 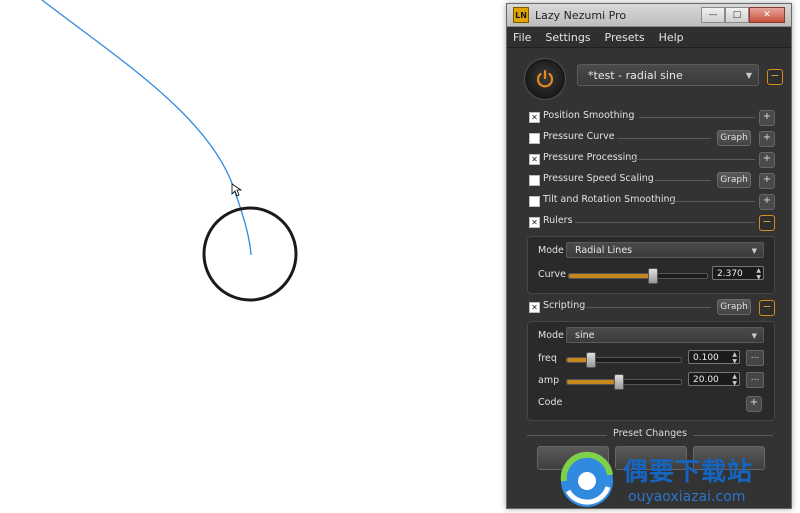 What do you see at coordinates (767, 202) in the screenshot?
I see `tilt-rotation-expand-button: +` at bounding box center [767, 202].